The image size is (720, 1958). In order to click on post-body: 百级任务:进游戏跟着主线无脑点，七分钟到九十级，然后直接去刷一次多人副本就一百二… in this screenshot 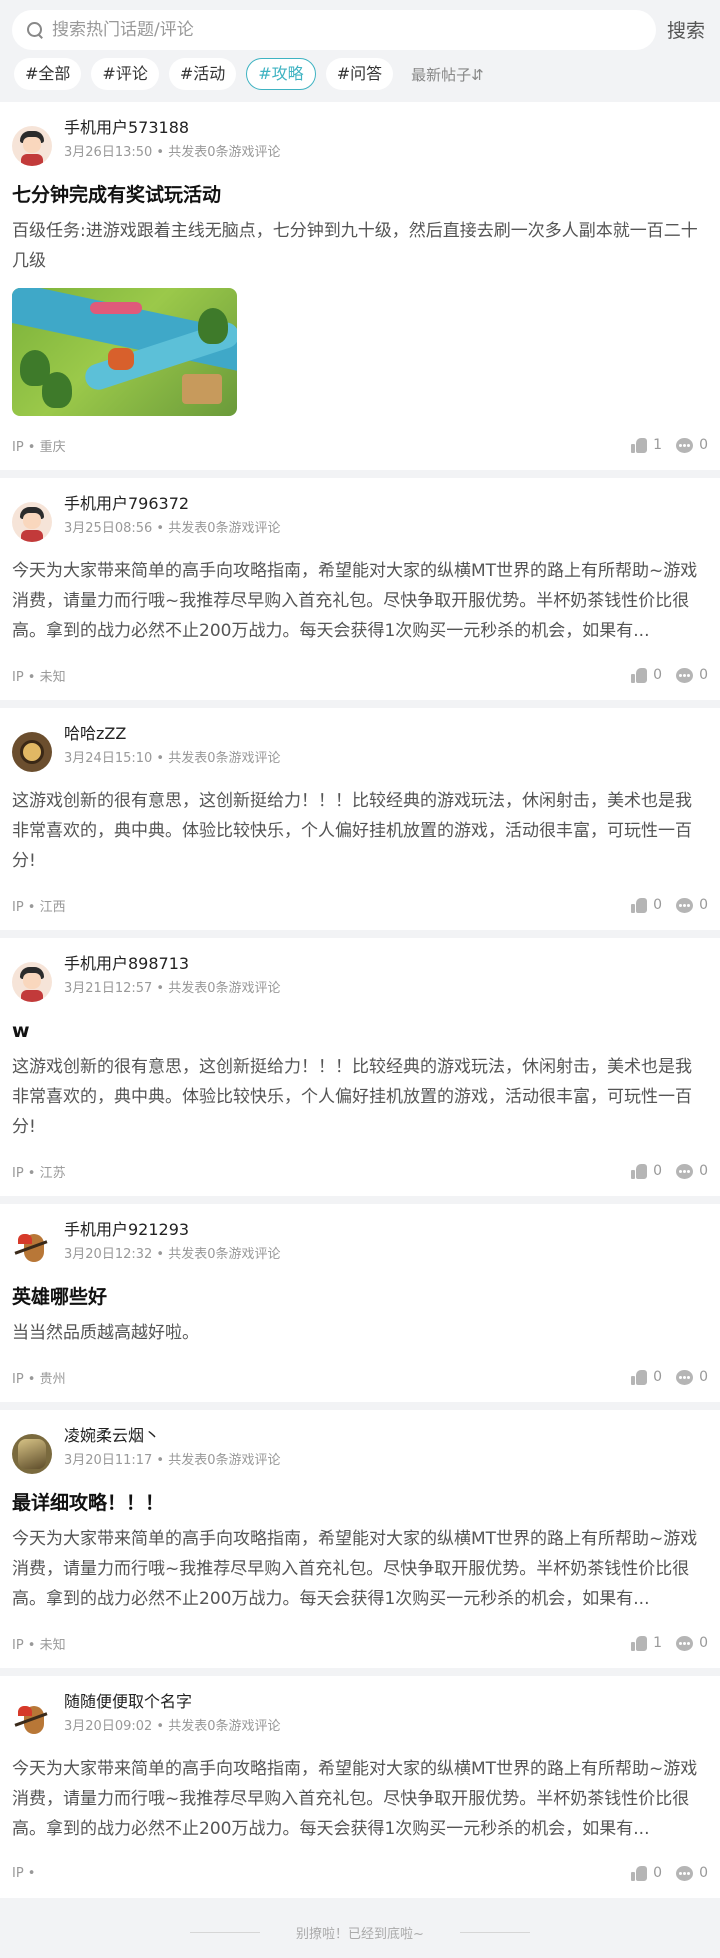, I will do `click(355, 246)`.